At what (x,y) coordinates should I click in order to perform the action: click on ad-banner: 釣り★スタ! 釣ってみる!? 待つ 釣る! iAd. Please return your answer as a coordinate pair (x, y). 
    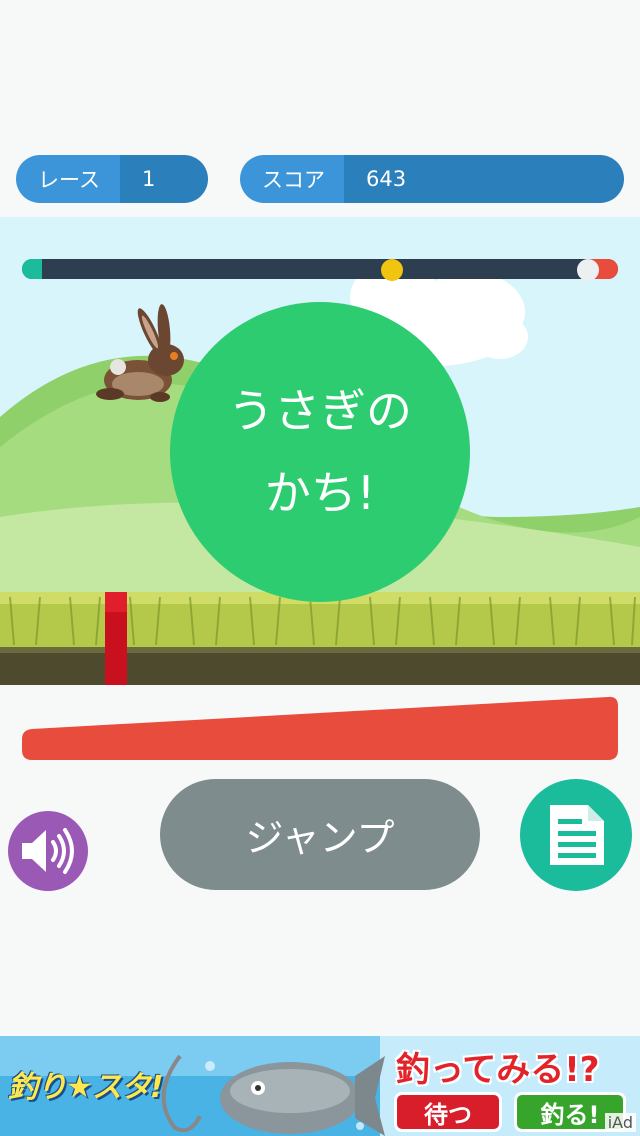
    Looking at the image, I should click on (320, 1086).